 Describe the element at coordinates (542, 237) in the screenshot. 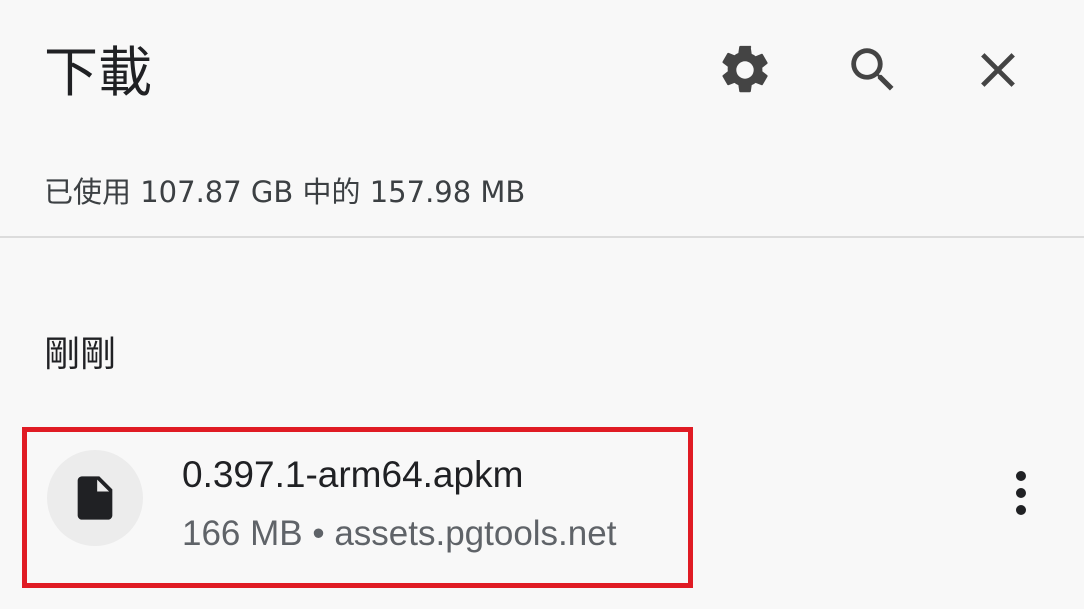

I see `divider` at that location.